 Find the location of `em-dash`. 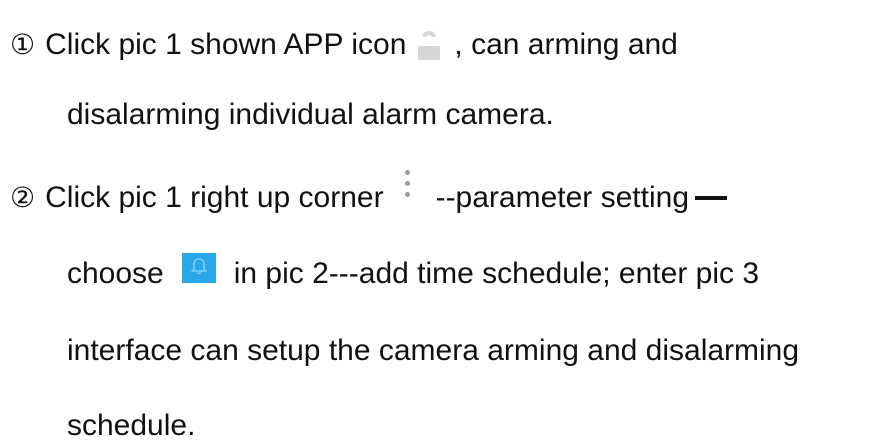

em-dash is located at coordinates (711, 198).